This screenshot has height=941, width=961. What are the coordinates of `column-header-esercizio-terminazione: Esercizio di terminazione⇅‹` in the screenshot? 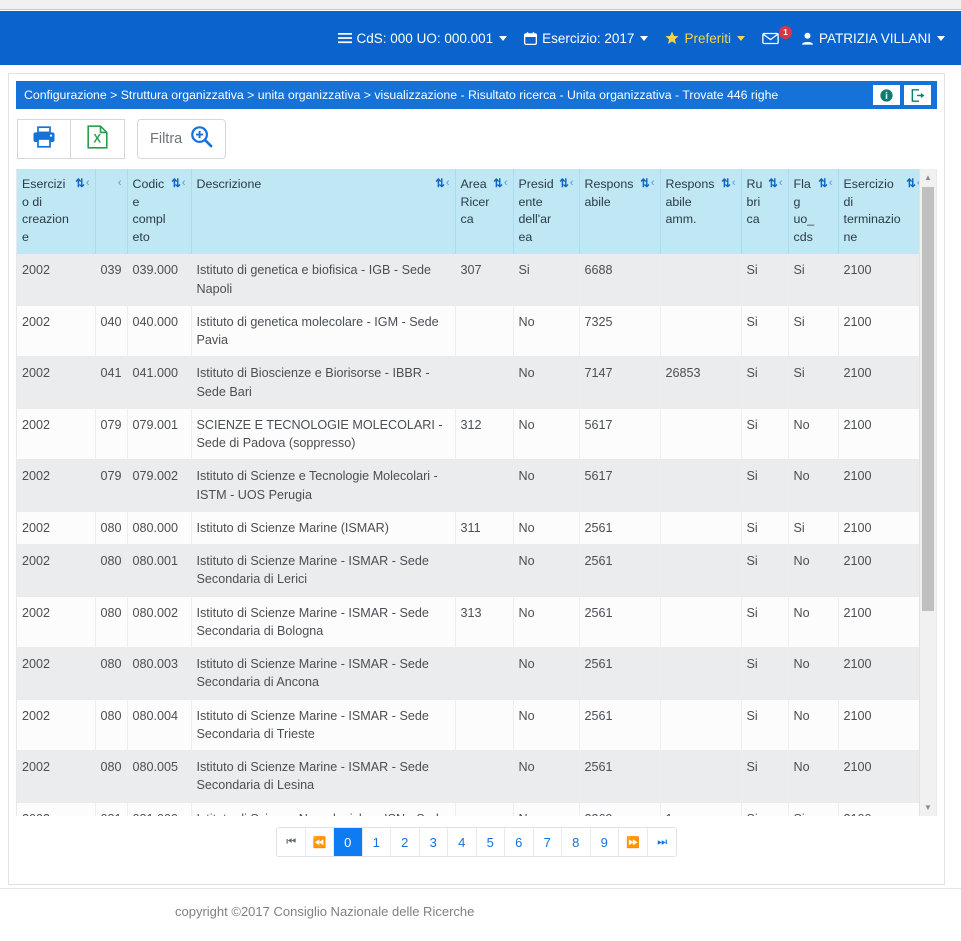 It's located at (882, 212).